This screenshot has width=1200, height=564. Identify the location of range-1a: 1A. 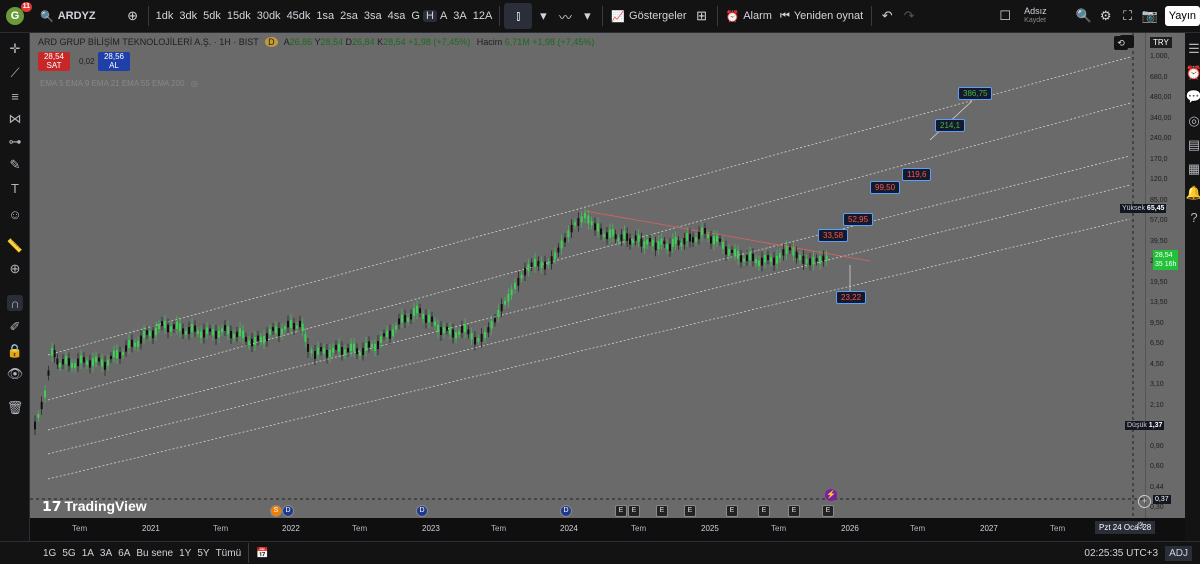
(88, 553).